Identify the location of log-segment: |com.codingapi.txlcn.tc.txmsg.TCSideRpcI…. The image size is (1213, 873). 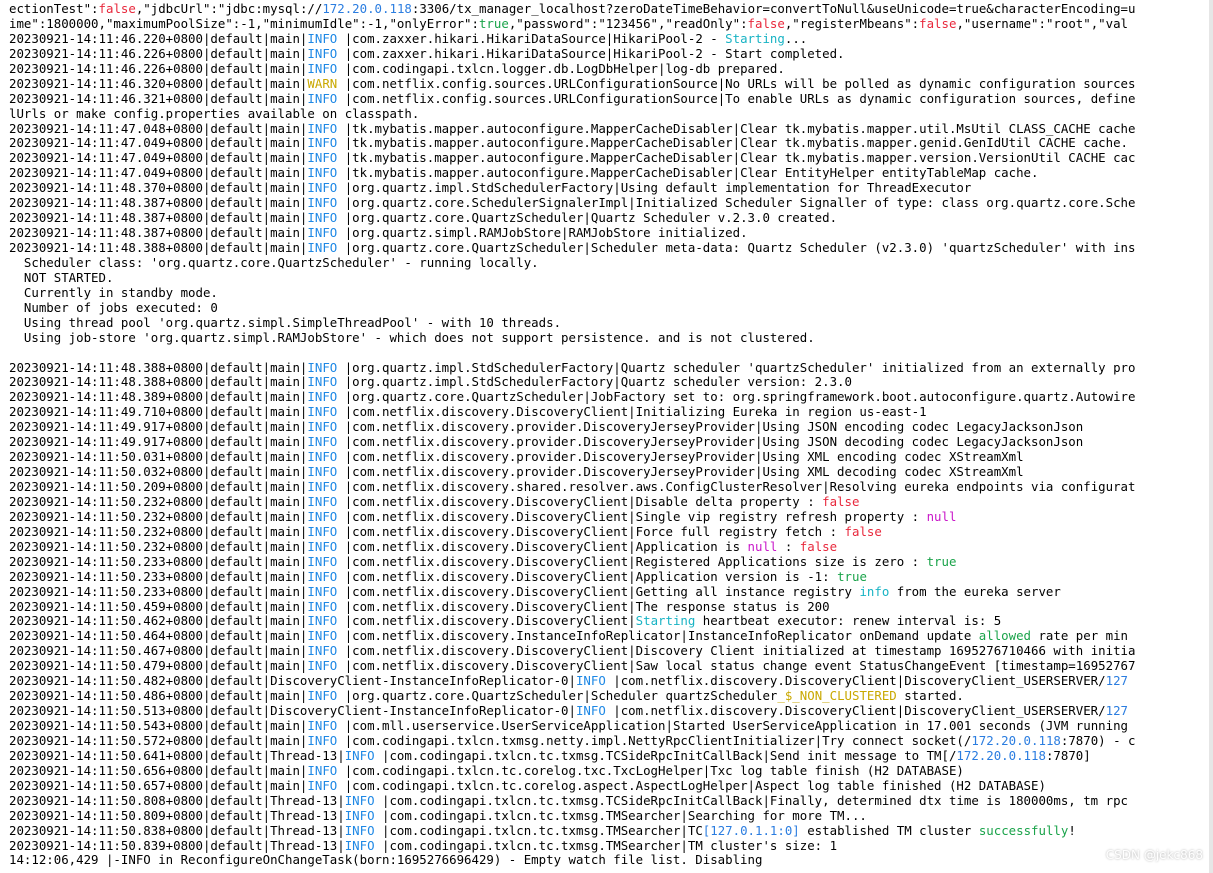
(751, 800).